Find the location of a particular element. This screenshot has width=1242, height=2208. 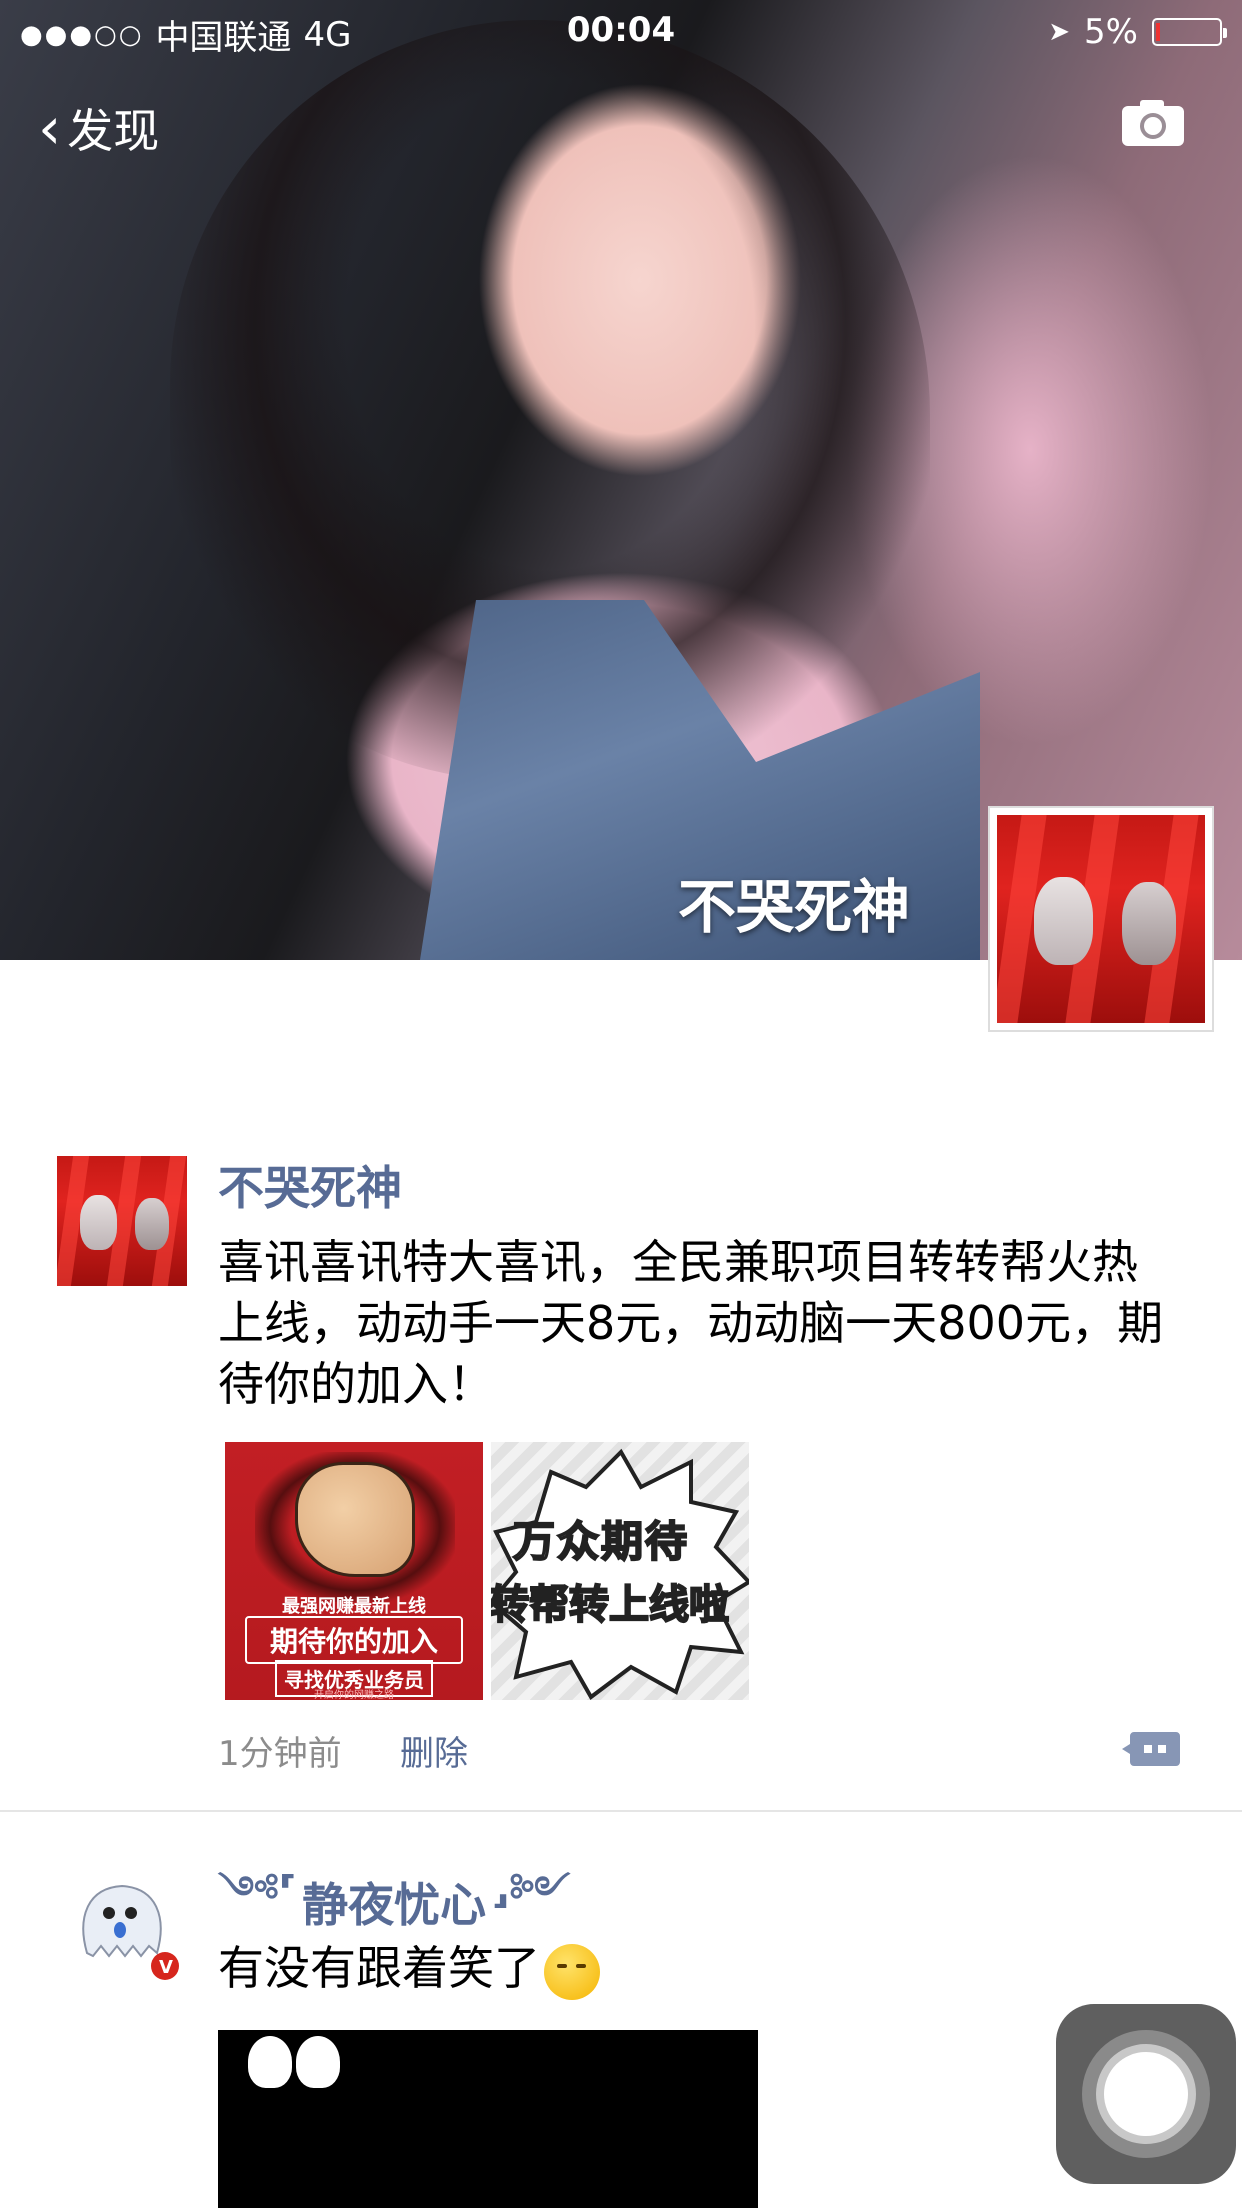

chevron-left-icon: ‹ is located at coordinates (50, 128).